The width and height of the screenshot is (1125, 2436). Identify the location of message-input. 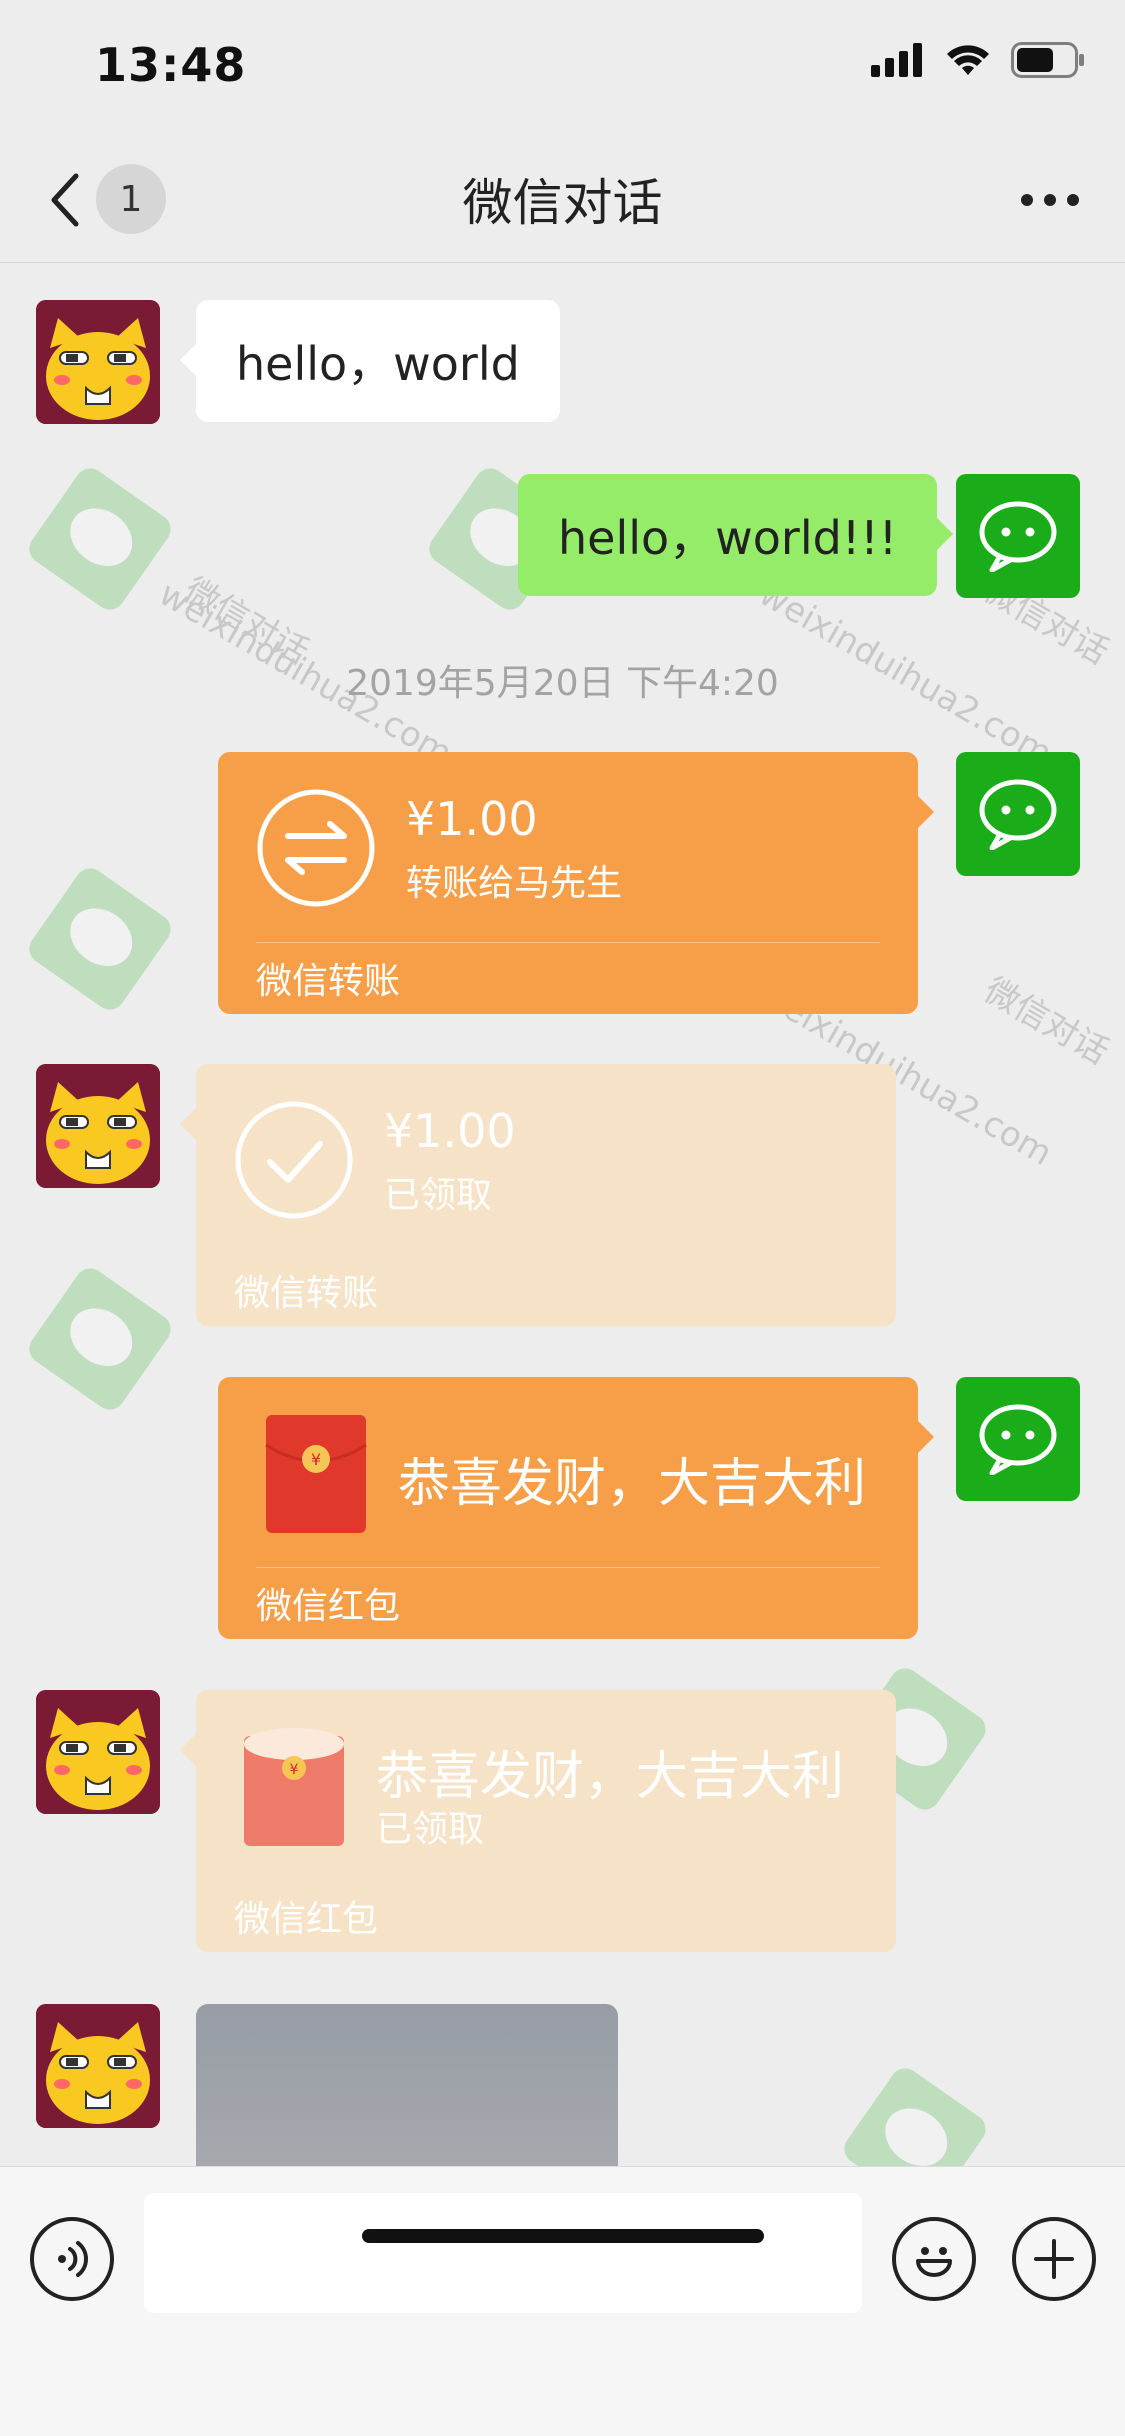
(503, 2253).